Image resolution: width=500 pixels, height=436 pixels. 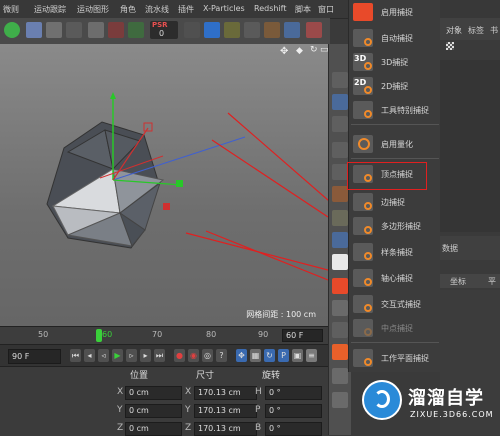 What do you see at coordinates (340, 330) in the screenshot?
I see `lock-icon` at bounding box center [340, 330].